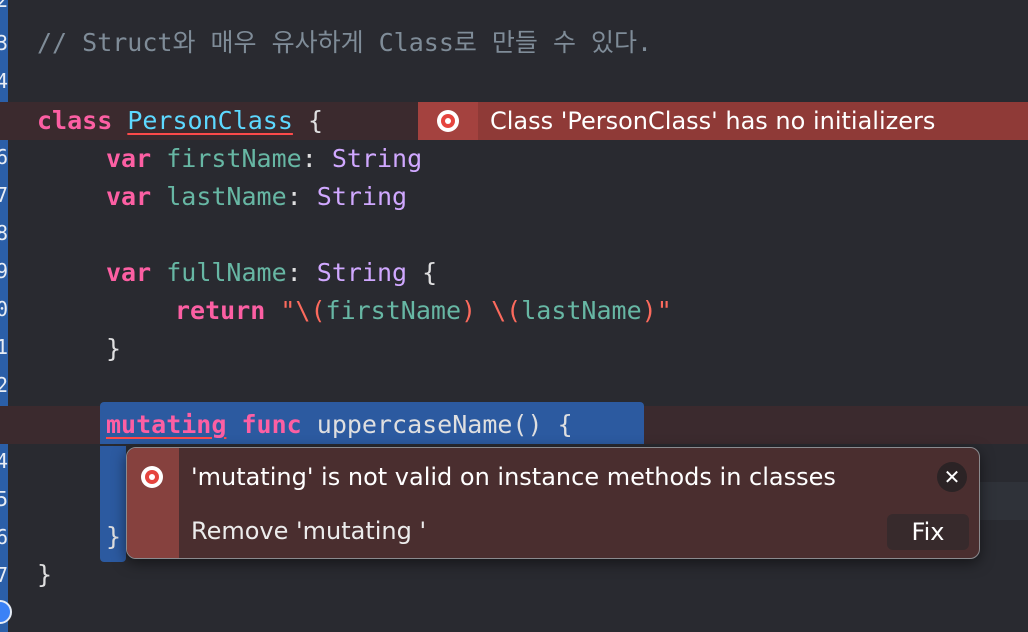 The image size is (1028, 632). I want to click on method-signature: uppercaseName() {, so click(444, 424).